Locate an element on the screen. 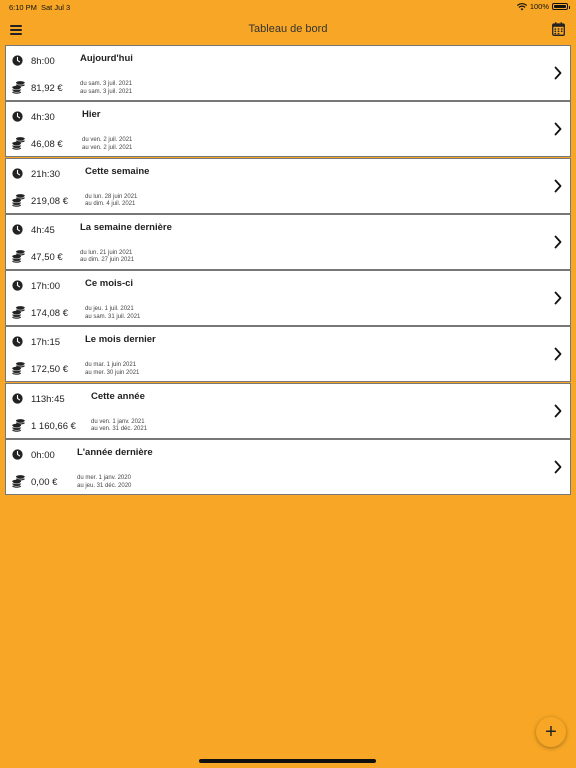  period-title: Hier is located at coordinates (91, 115).